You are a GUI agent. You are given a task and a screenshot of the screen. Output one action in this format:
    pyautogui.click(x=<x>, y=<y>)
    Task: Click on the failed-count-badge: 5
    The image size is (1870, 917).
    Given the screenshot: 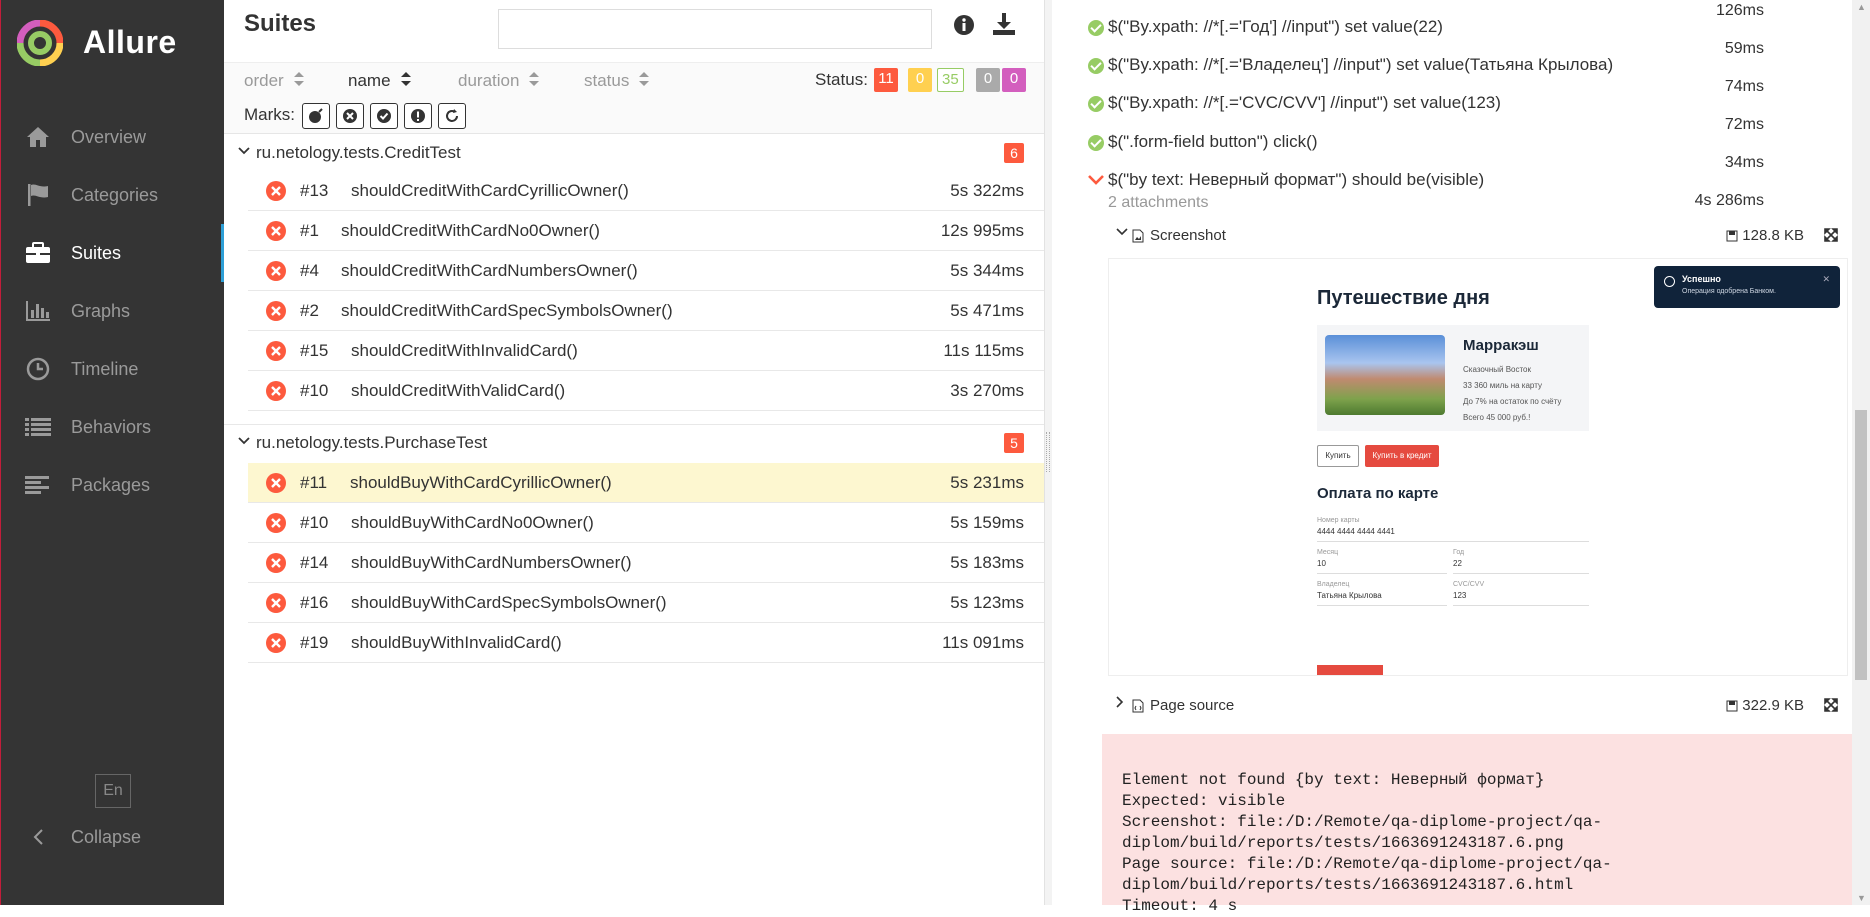 What is the action you would take?
    pyautogui.click(x=1014, y=443)
    